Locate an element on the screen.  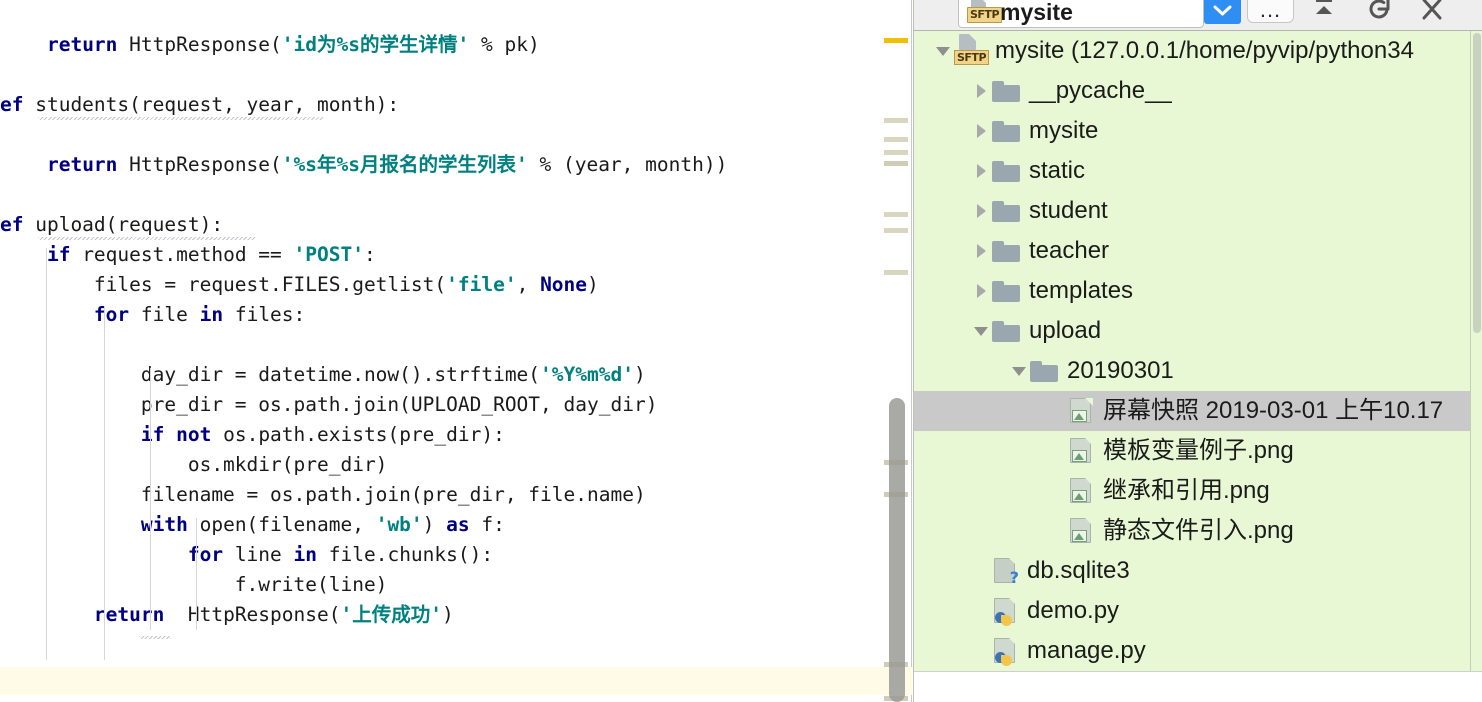
code-token: file.chunks(): is located at coordinates (405, 554).